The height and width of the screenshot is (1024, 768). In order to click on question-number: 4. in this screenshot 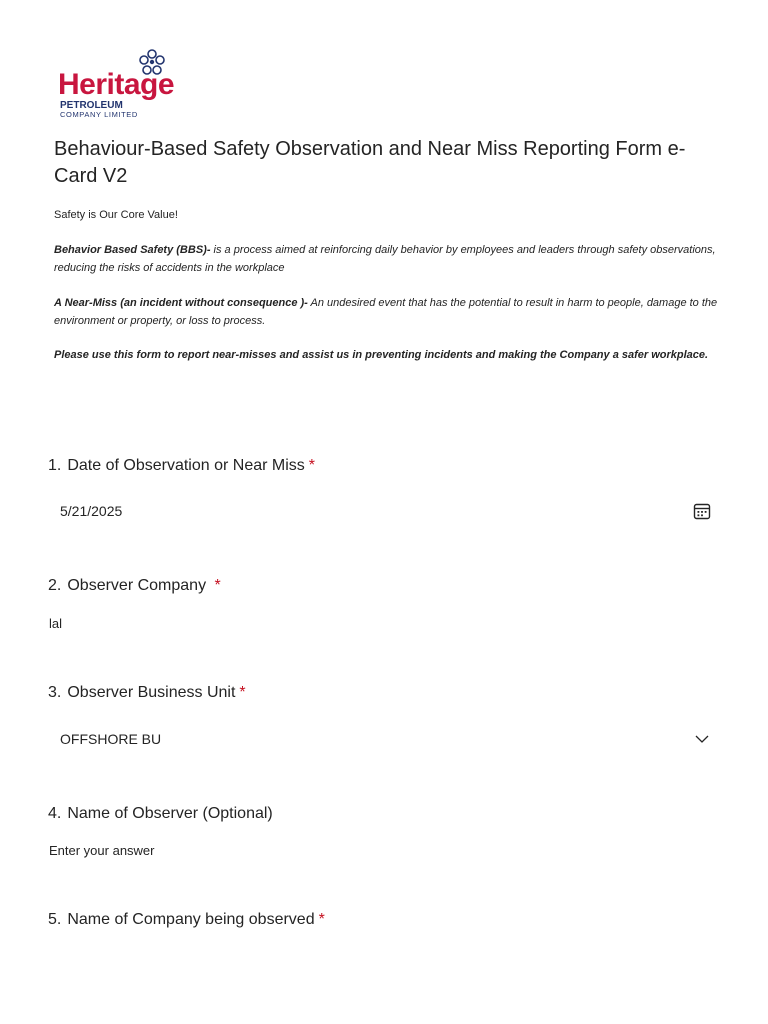, I will do `click(55, 813)`.